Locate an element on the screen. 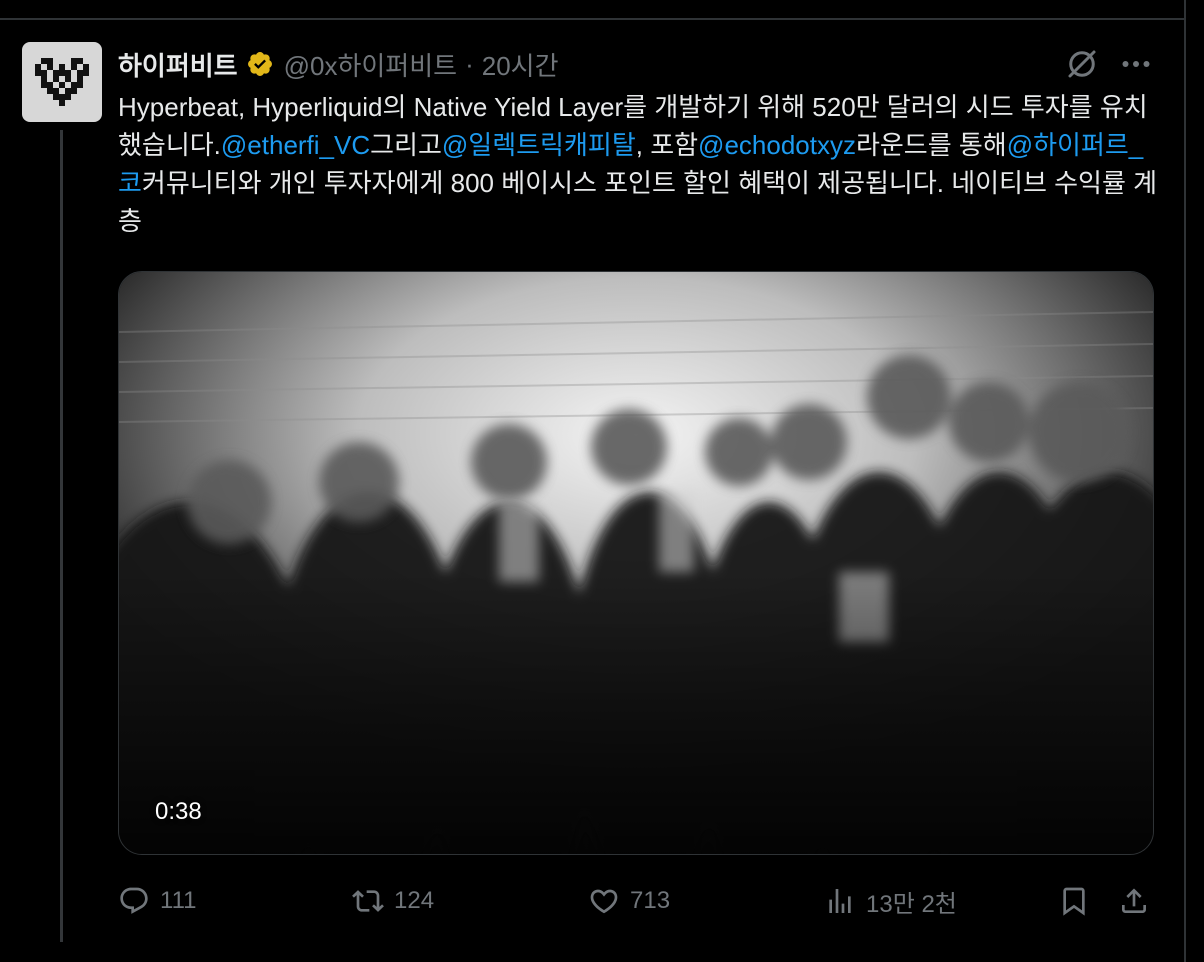 Image resolution: width=1204 pixels, height=962 pixels. views-button: 13만 2천 is located at coordinates (890, 901).